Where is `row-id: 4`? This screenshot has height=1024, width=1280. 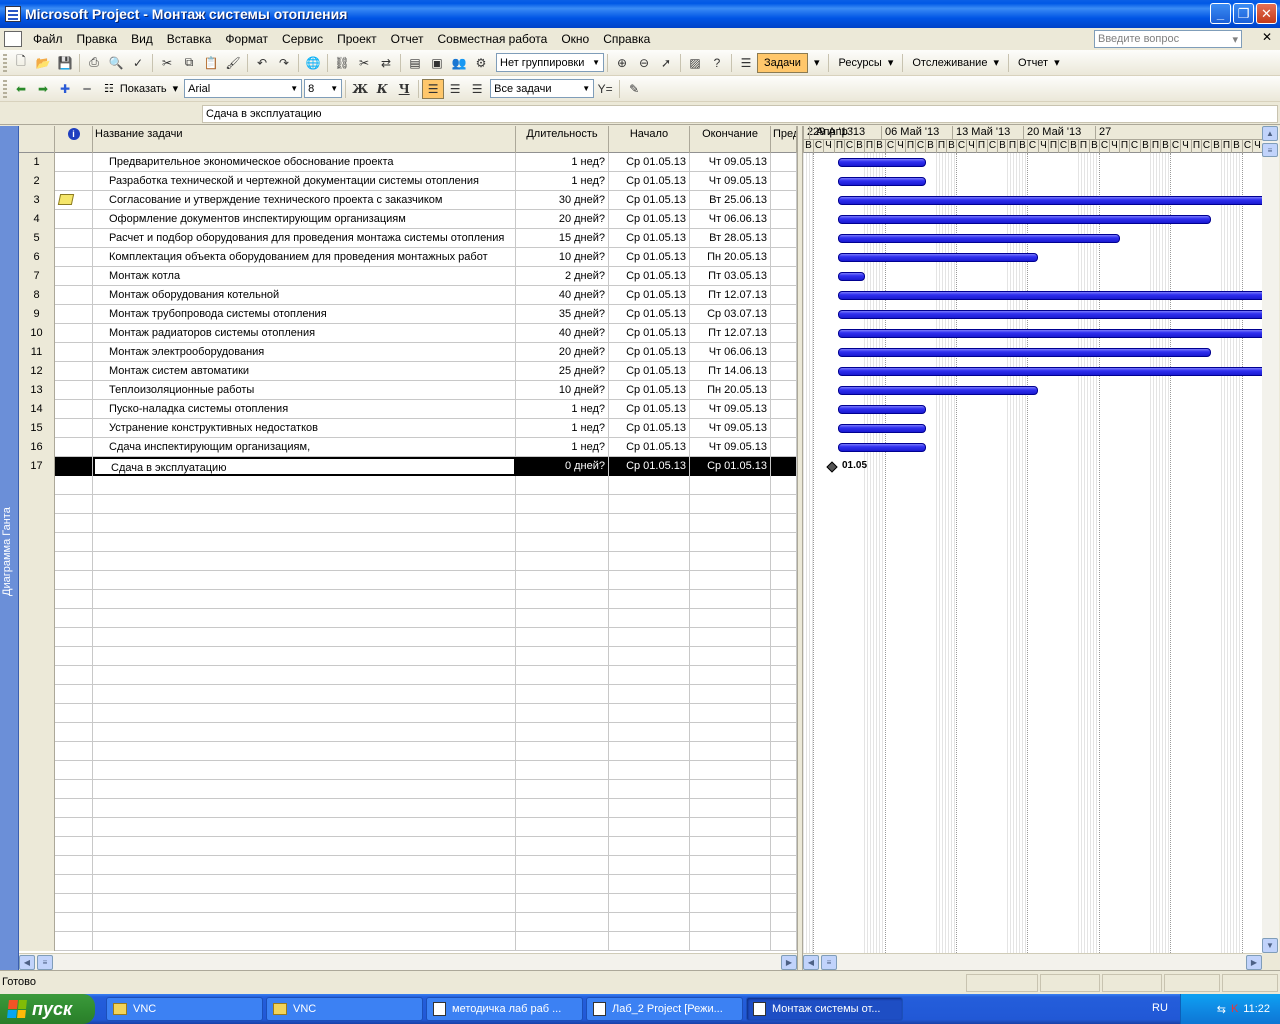 row-id: 4 is located at coordinates (37, 219).